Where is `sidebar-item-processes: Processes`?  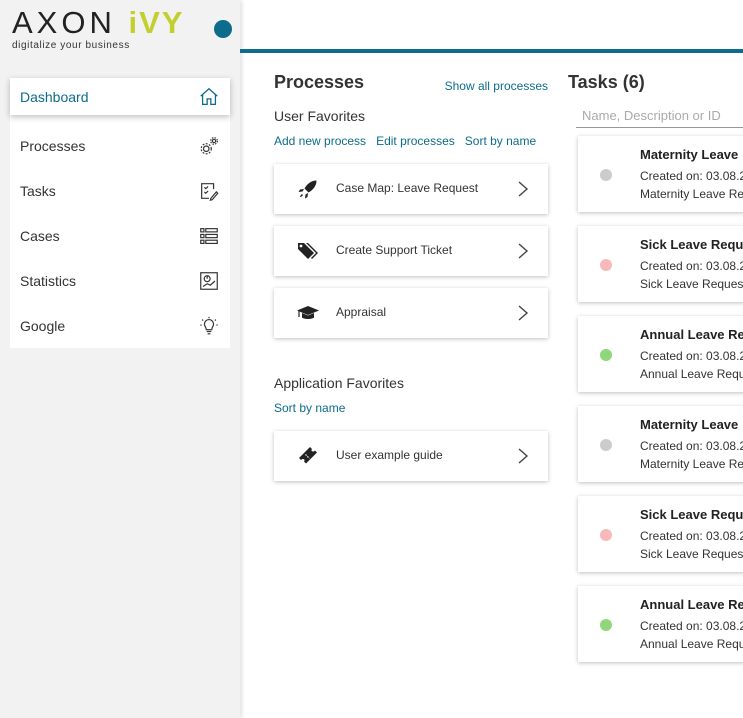
sidebar-item-processes: Processes is located at coordinates (120, 145).